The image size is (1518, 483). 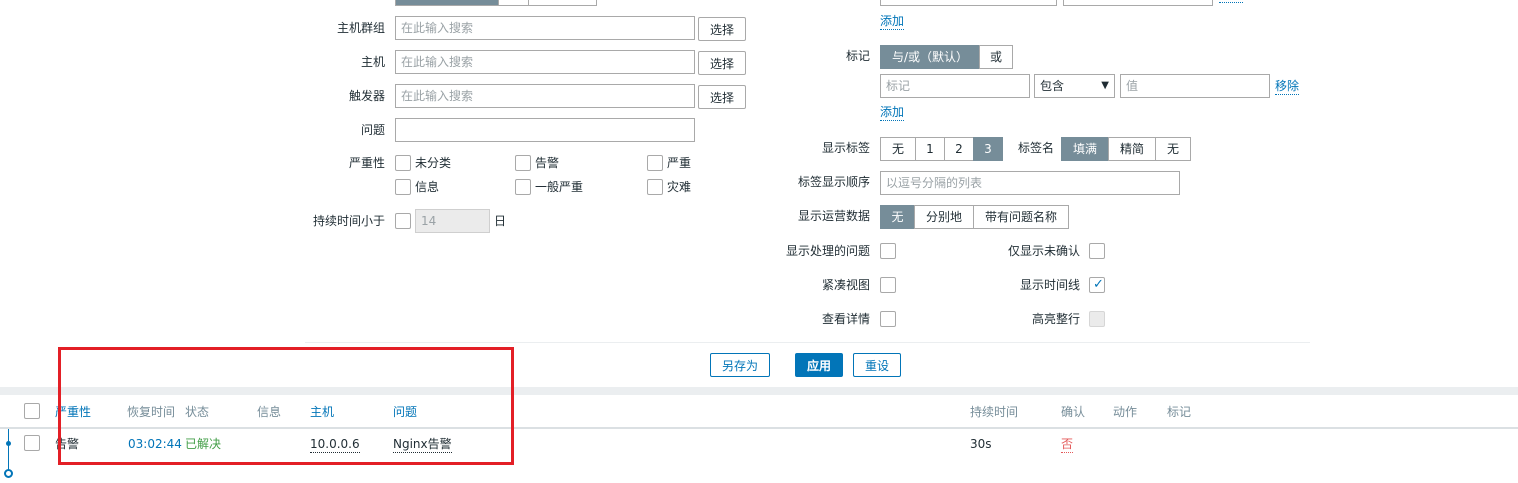 I want to click on compact-view-label: 紧凑视图, so click(x=845, y=285).